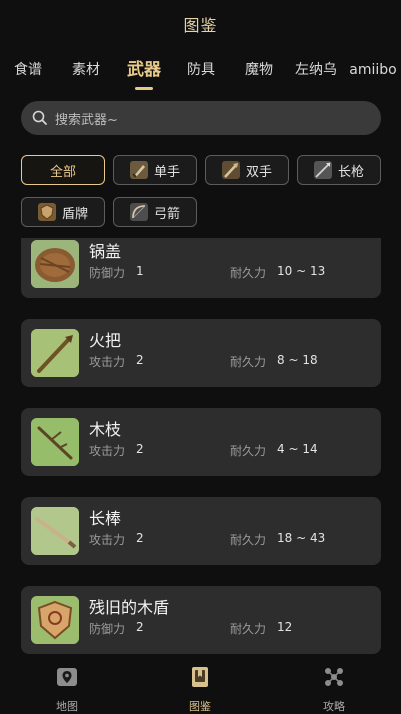 The image size is (401, 714). What do you see at coordinates (67, 690) in the screenshot?
I see `nav-map: 地图` at bounding box center [67, 690].